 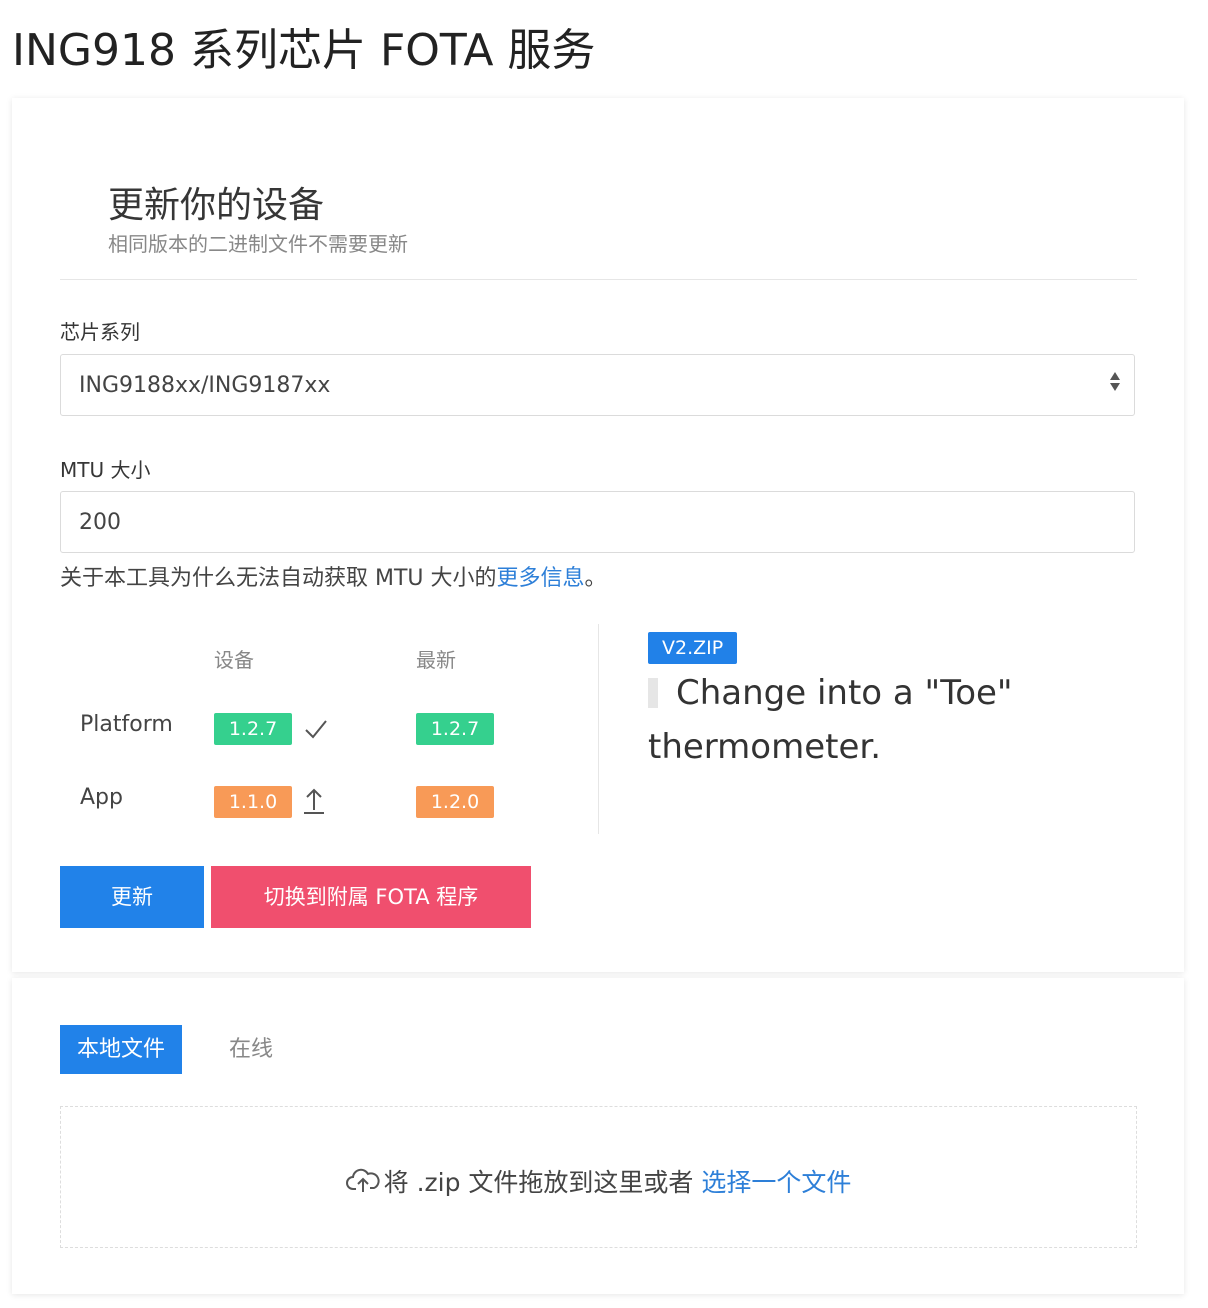 I want to click on row-label-platform: Platform, so click(x=126, y=724).